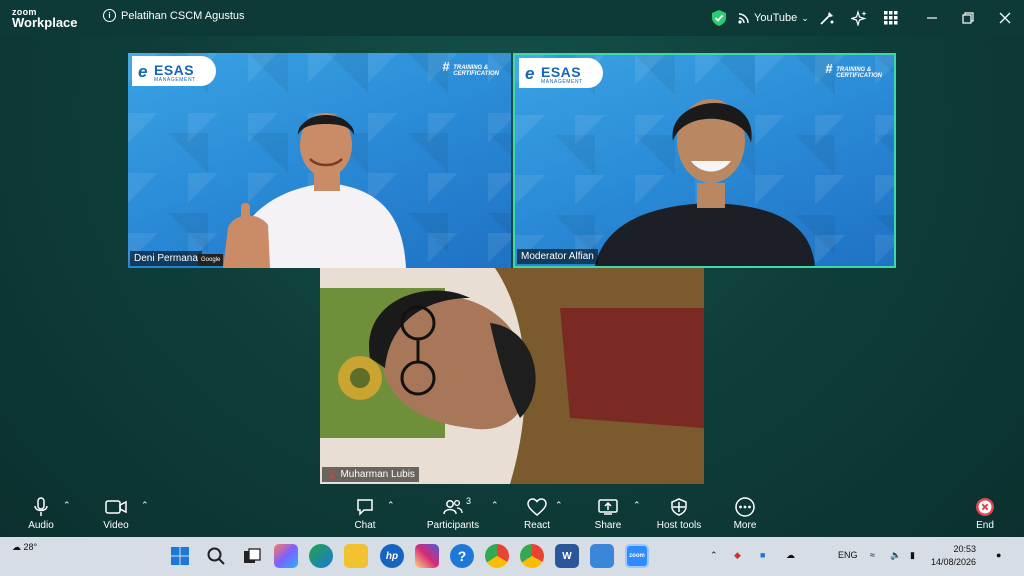  I want to click on task-view-icon, so click(252, 556).